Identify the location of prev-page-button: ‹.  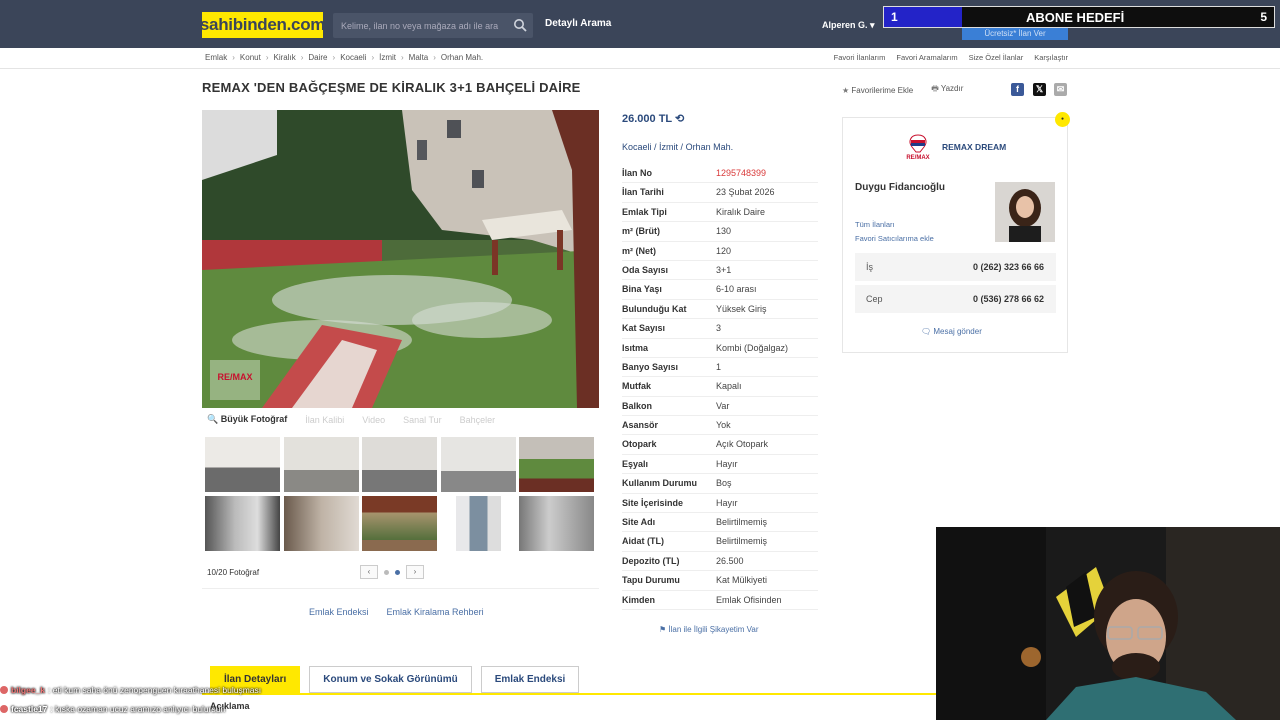
(369, 572).